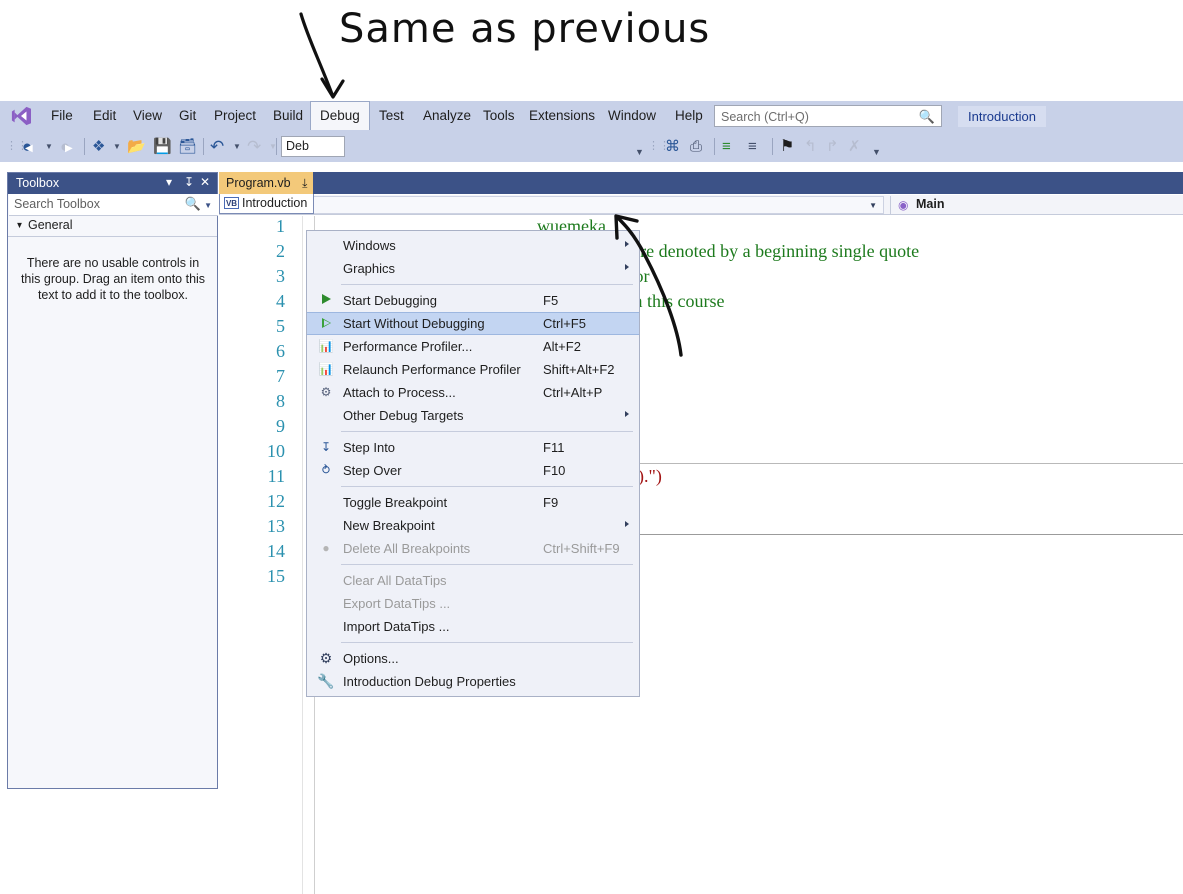  I want to click on menu-window: Window, so click(632, 116).